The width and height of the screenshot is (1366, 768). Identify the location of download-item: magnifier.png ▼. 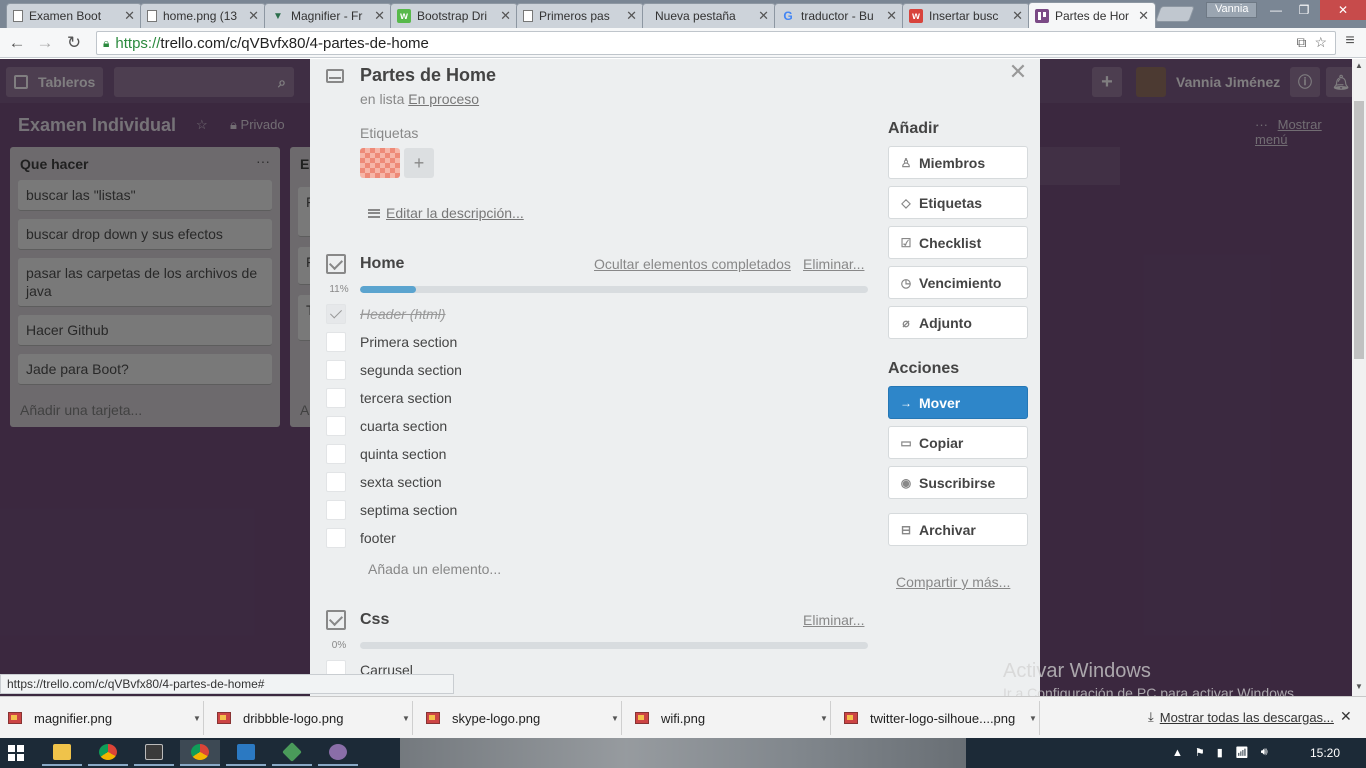
(102, 718).